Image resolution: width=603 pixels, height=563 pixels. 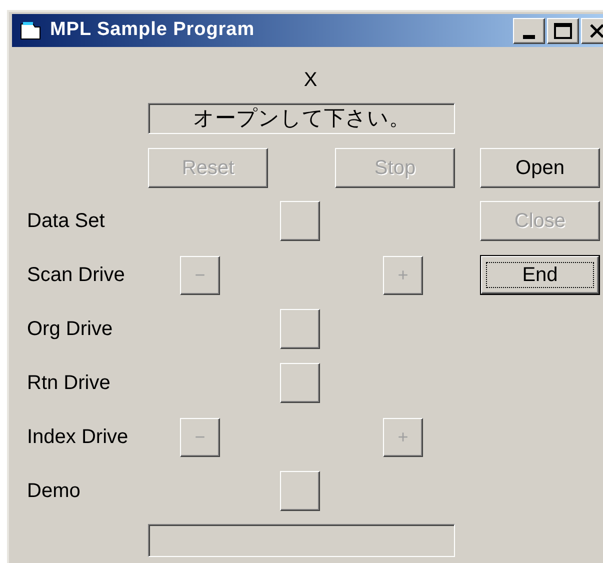 What do you see at coordinates (66, 221) in the screenshot?
I see `row-label: Data Set` at bounding box center [66, 221].